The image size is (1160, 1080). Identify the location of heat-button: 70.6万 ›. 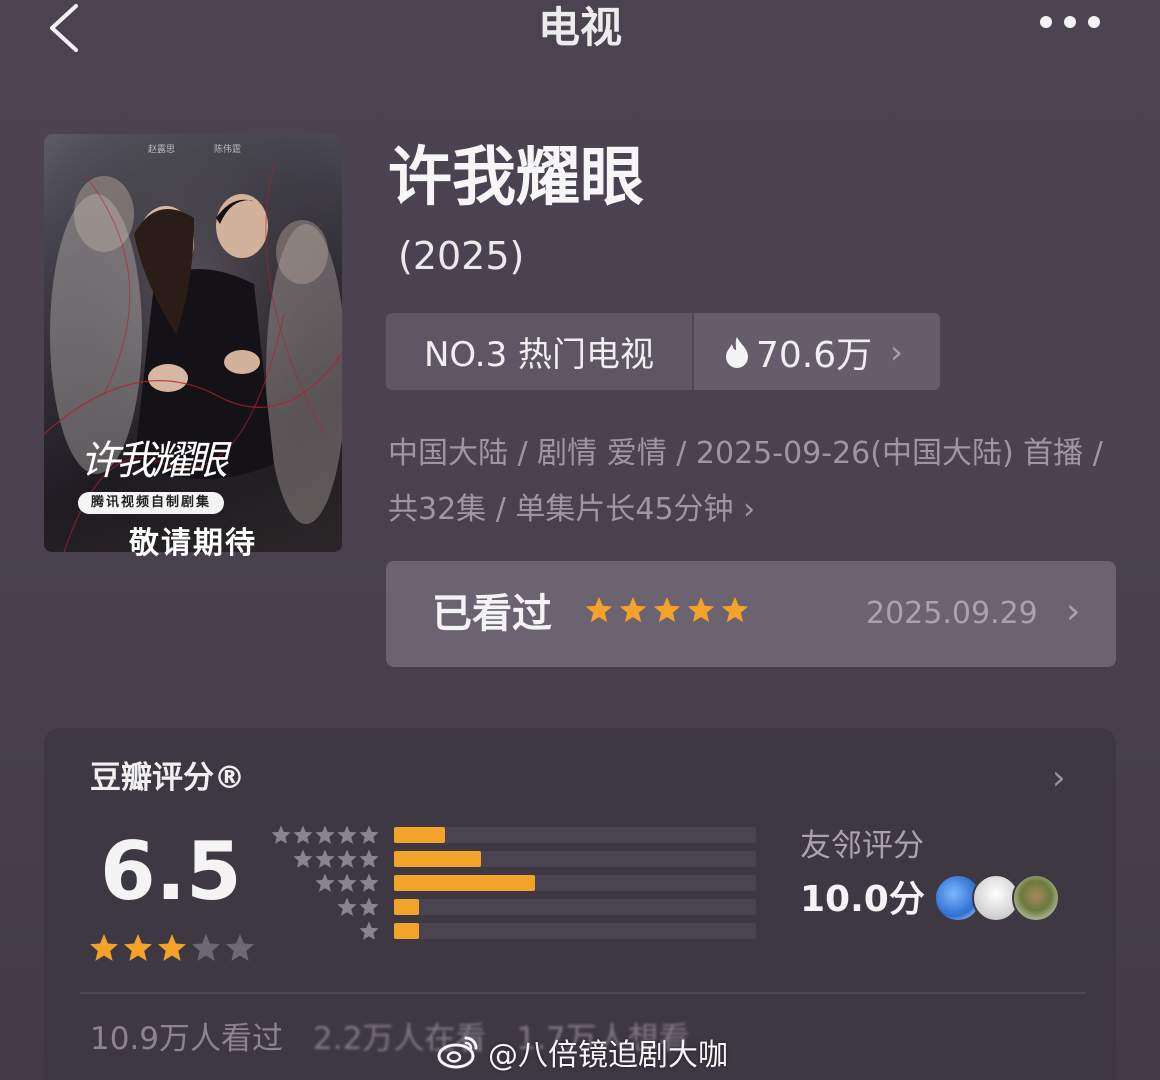
(817, 351).